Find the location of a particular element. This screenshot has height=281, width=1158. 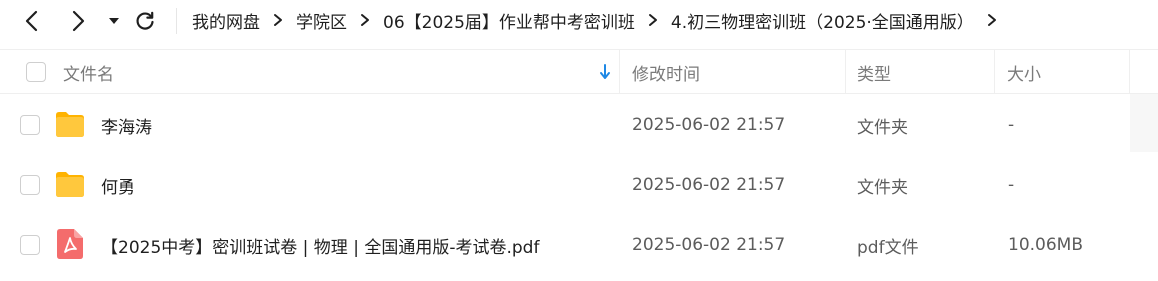

file-name: 何勇 is located at coordinates (118, 185).